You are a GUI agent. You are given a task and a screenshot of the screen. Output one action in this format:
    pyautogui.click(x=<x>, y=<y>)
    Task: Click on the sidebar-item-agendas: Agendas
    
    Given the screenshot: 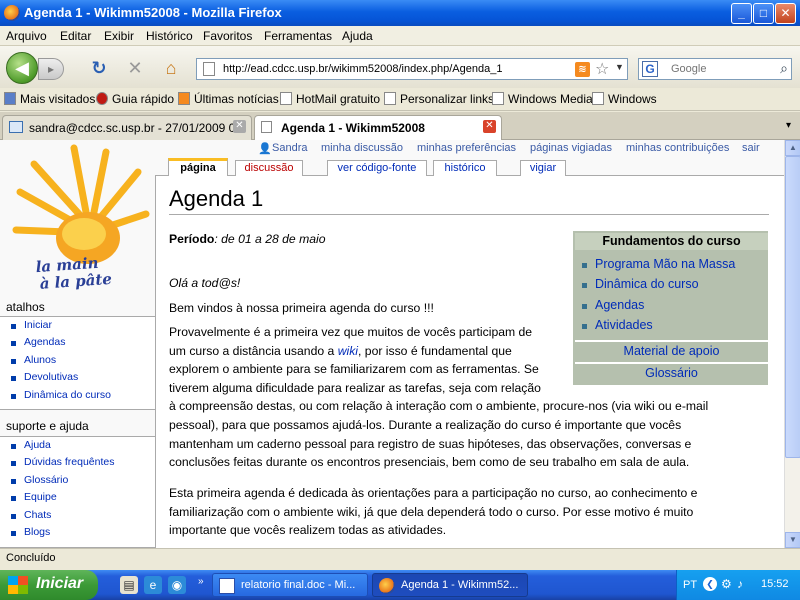 What is the action you would take?
    pyautogui.click(x=77, y=342)
    